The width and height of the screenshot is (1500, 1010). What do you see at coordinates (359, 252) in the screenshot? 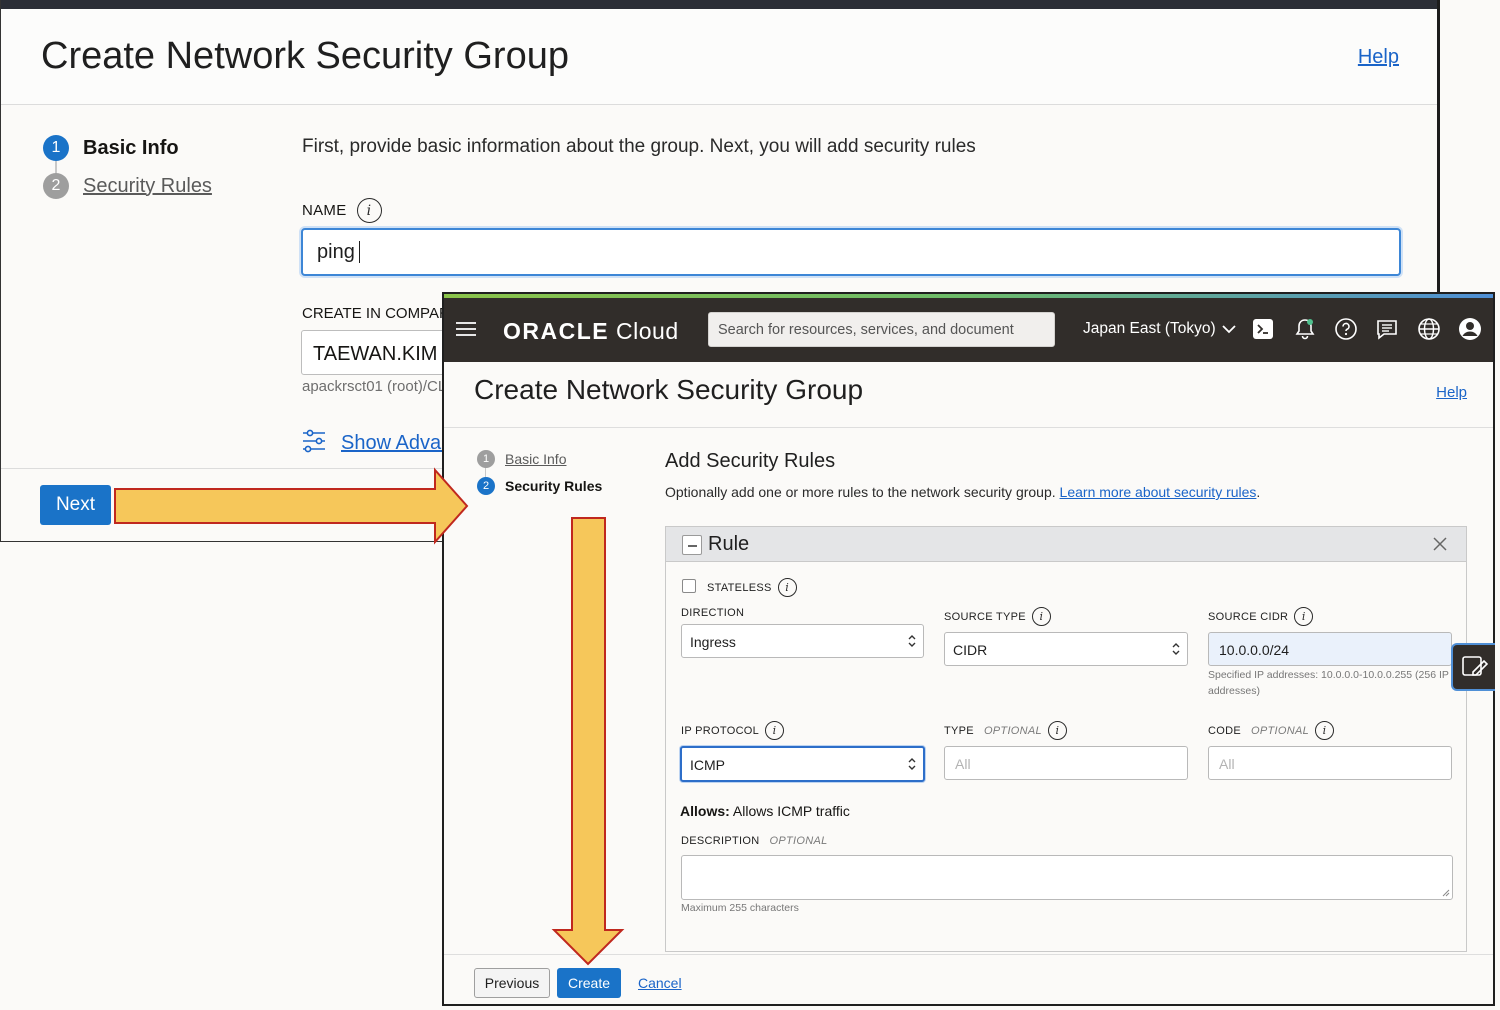
I see `text-caret` at bounding box center [359, 252].